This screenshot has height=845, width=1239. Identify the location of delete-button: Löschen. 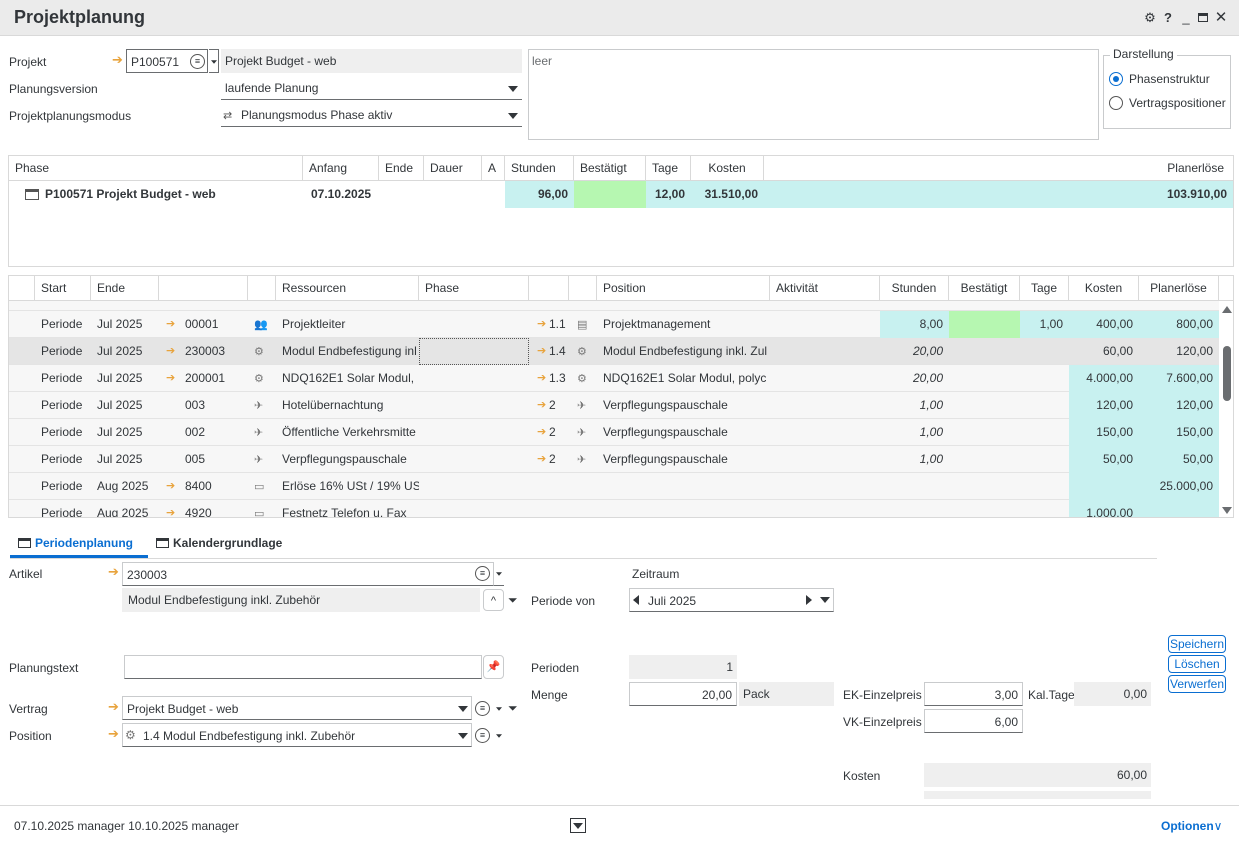
(1197, 664).